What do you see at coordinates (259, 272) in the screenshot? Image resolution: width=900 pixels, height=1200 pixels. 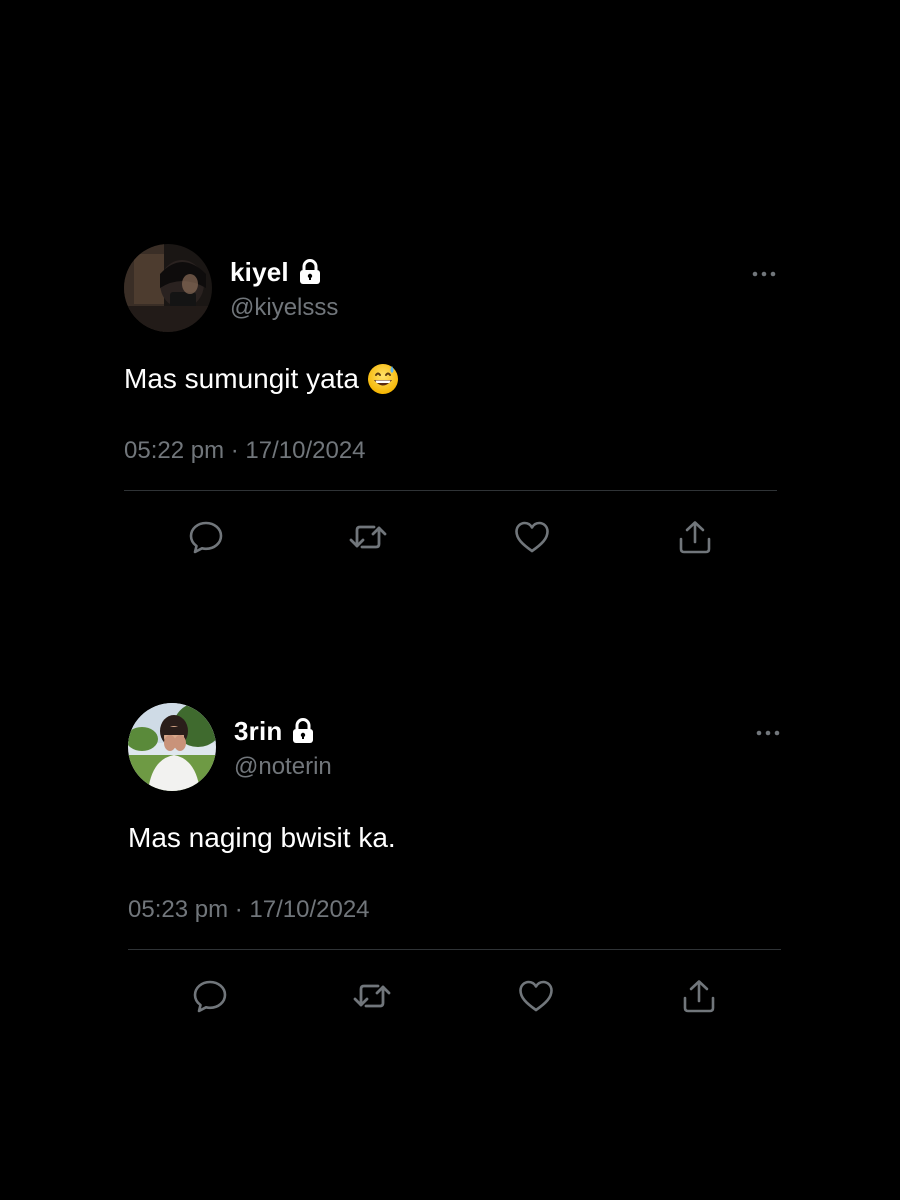 I see `display-name: kiyel` at bounding box center [259, 272].